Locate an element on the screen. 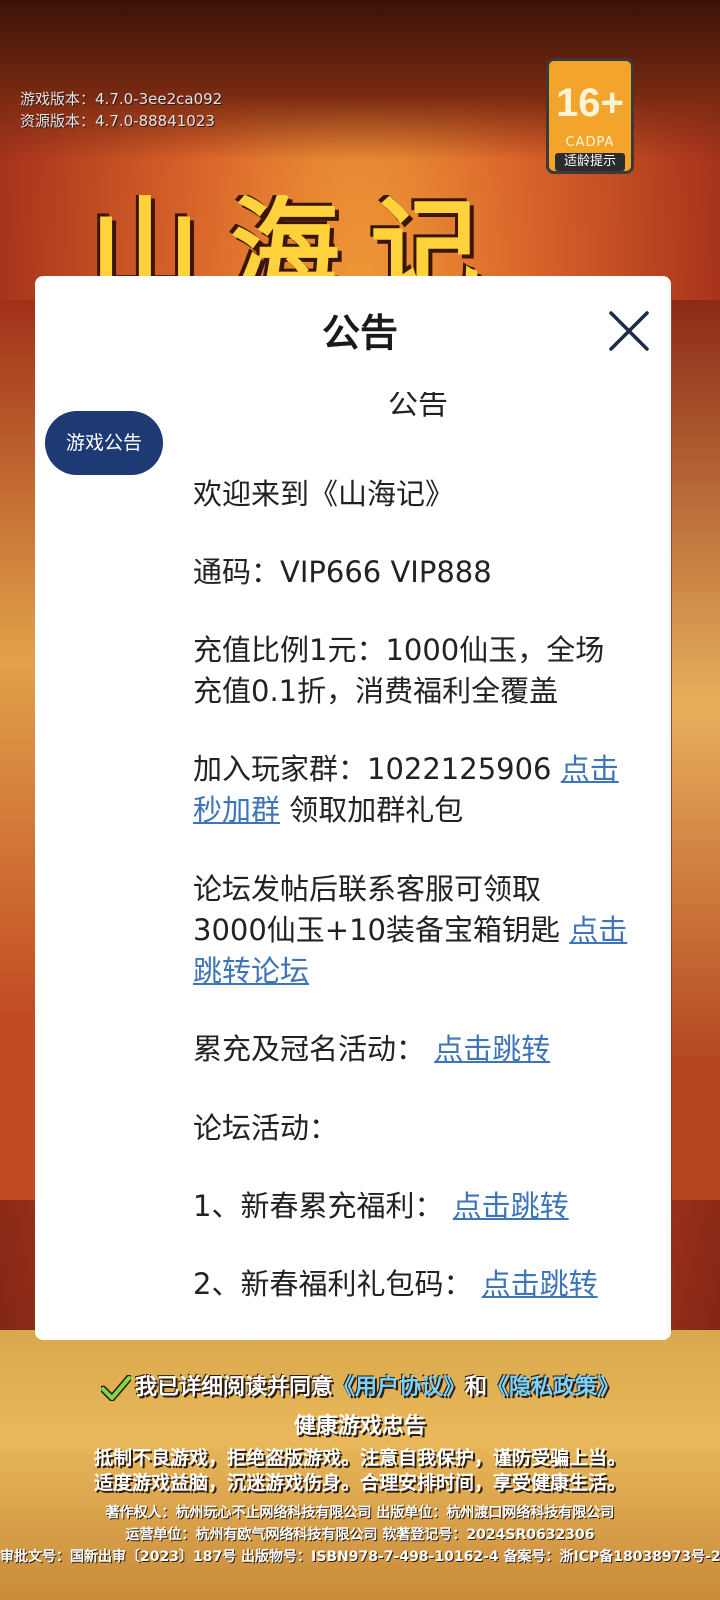 This screenshot has width=720, height=1600. background-left-art is located at coordinates (20, 750).